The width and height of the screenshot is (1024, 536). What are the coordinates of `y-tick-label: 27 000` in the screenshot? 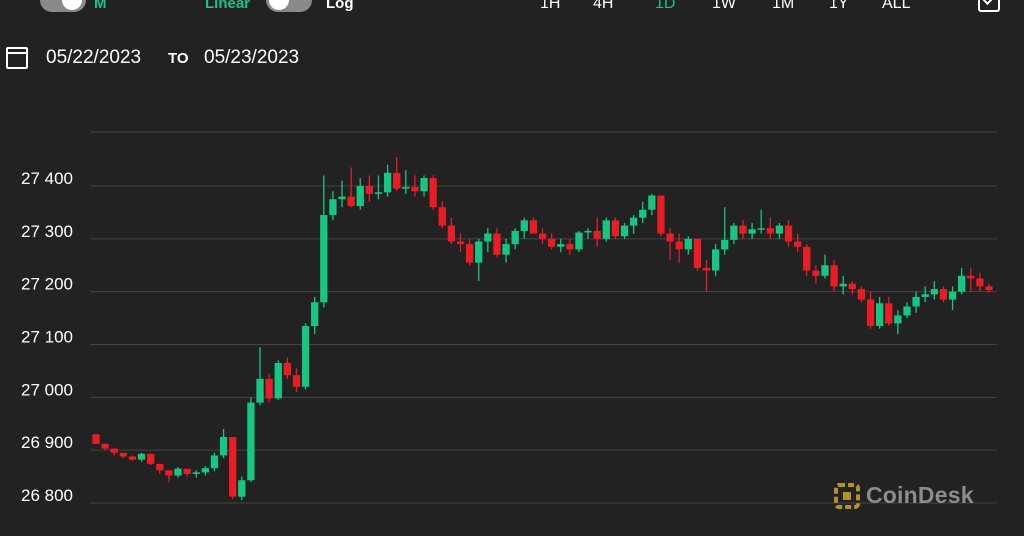 It's located at (47, 389).